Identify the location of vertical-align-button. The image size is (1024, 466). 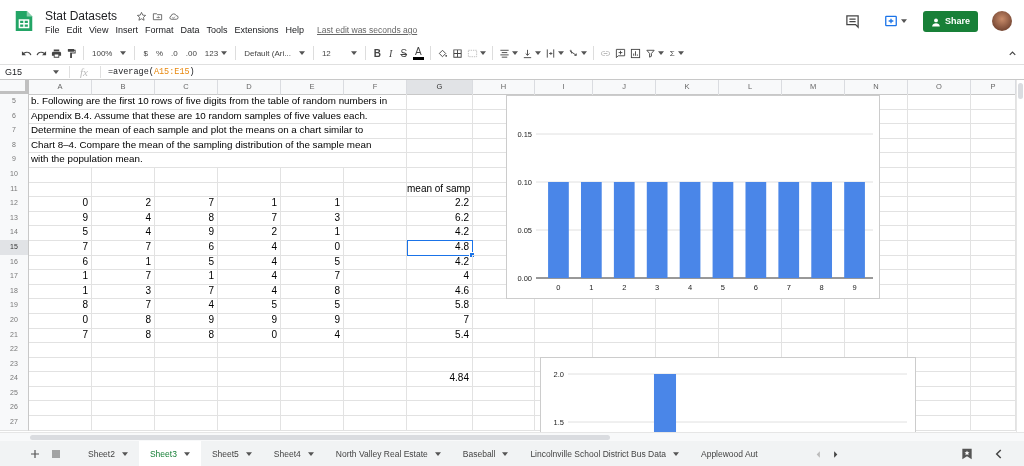
(531, 53).